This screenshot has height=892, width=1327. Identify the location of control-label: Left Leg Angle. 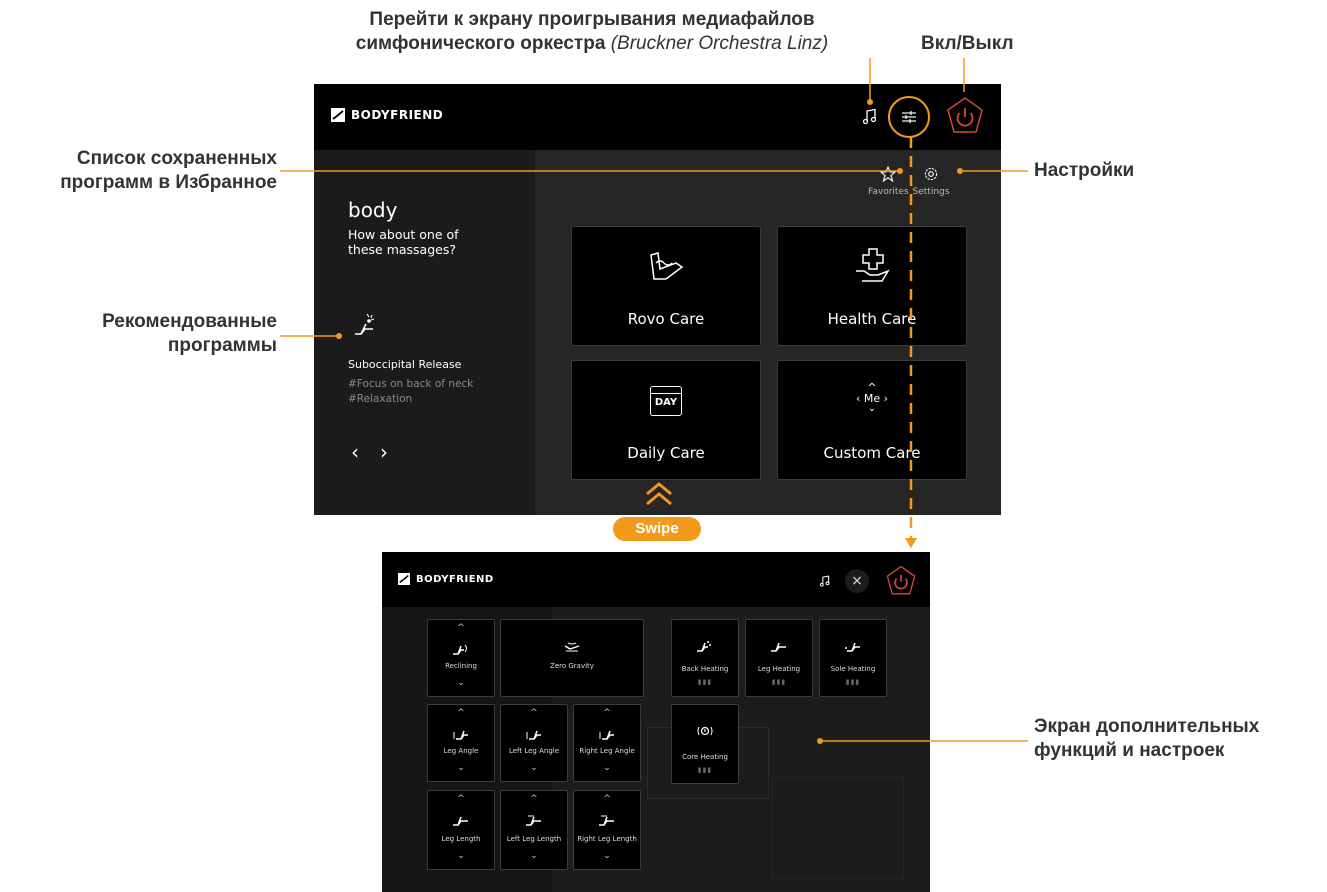
(534, 751).